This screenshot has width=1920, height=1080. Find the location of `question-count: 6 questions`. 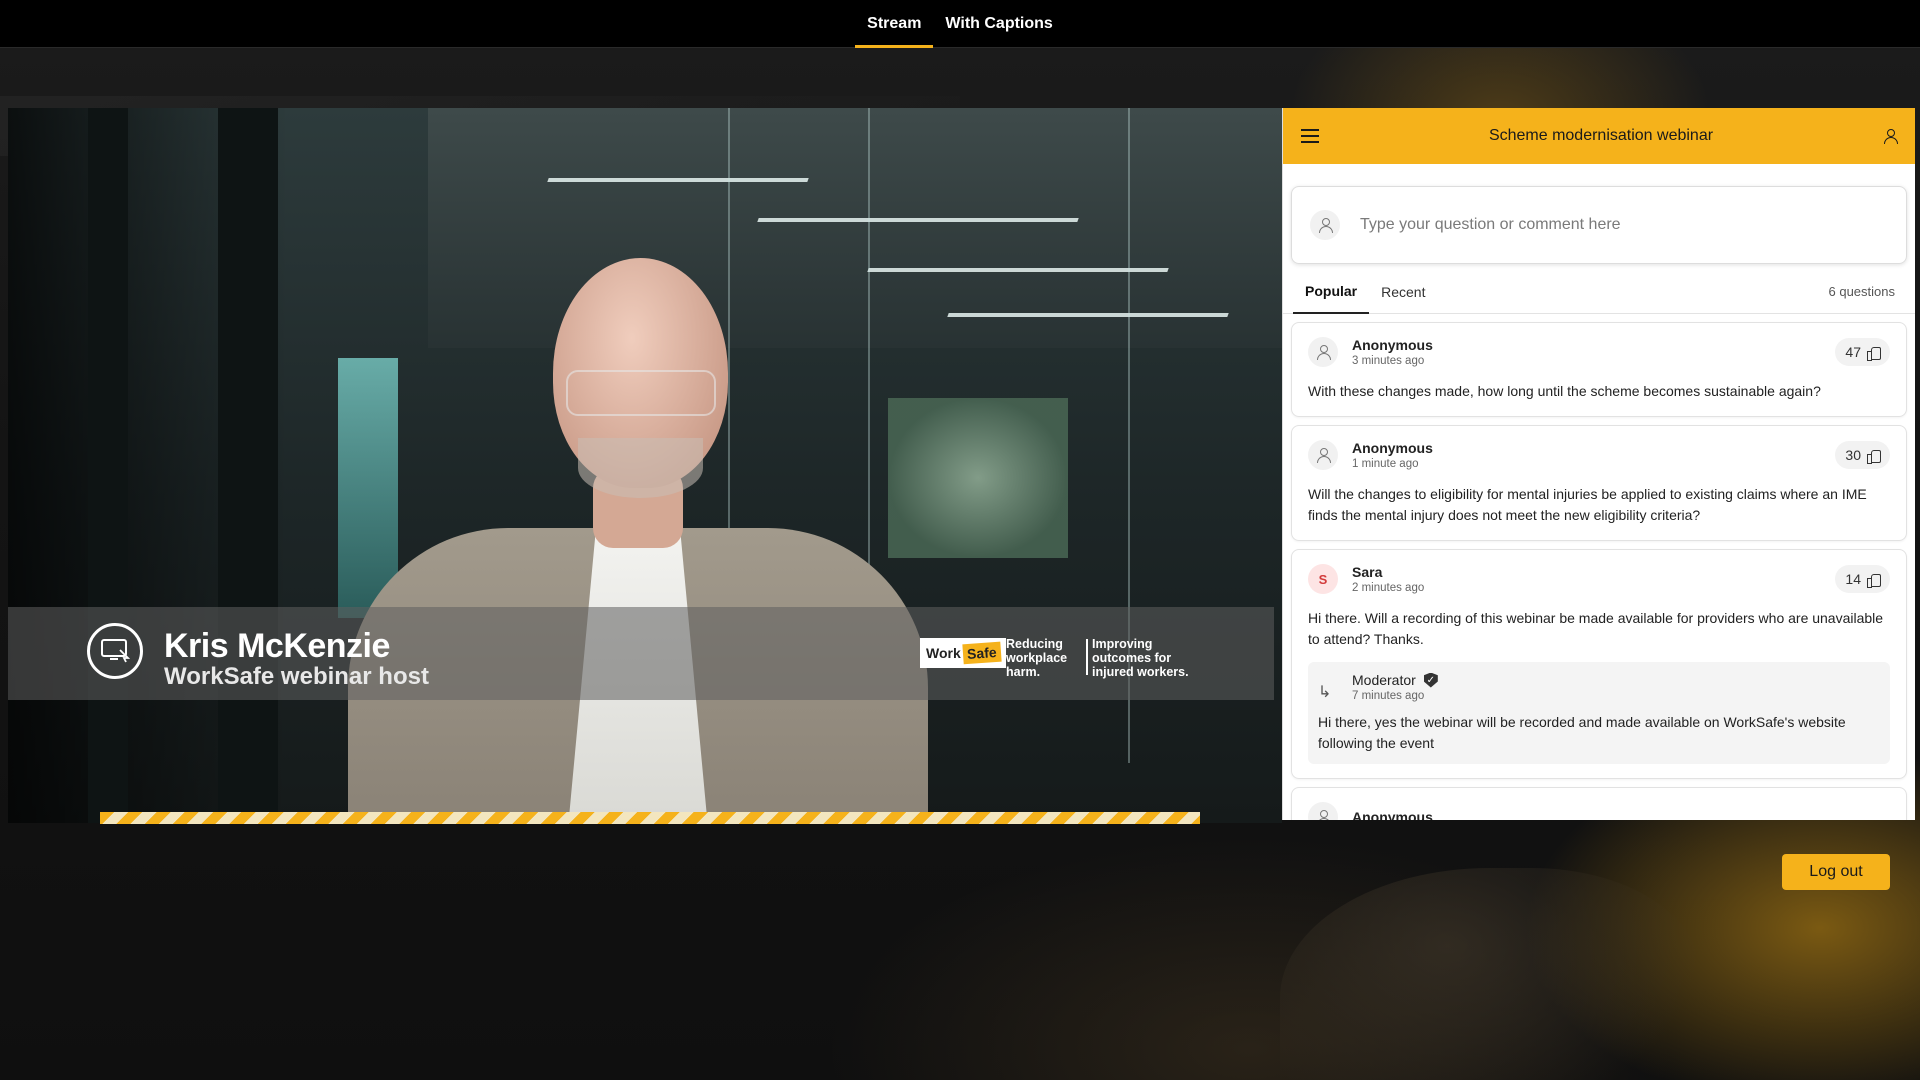

question-count: 6 questions is located at coordinates (1862, 291).